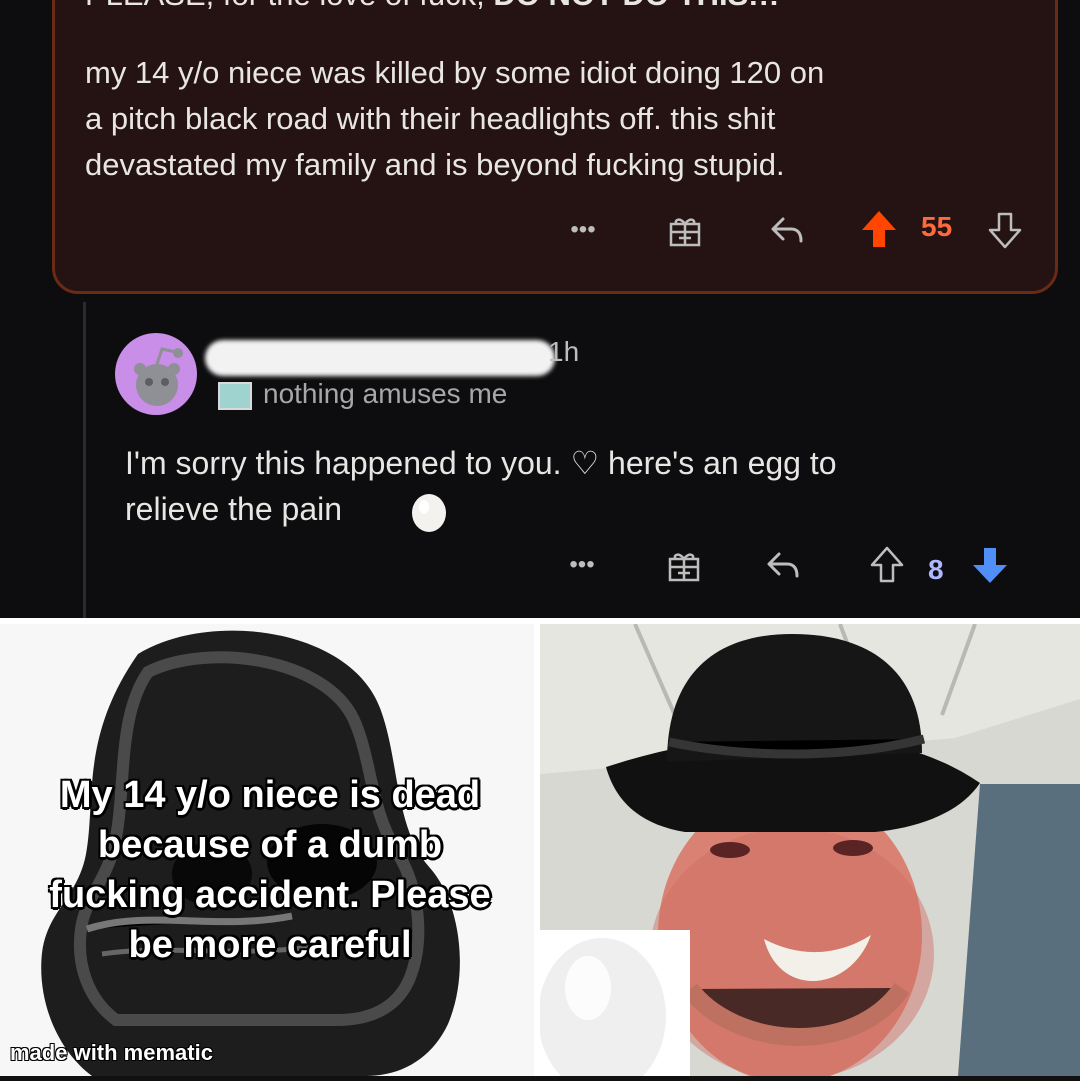  I want to click on comment-title-bold: DO NOT DO THIS!!!, so click(636, 6).